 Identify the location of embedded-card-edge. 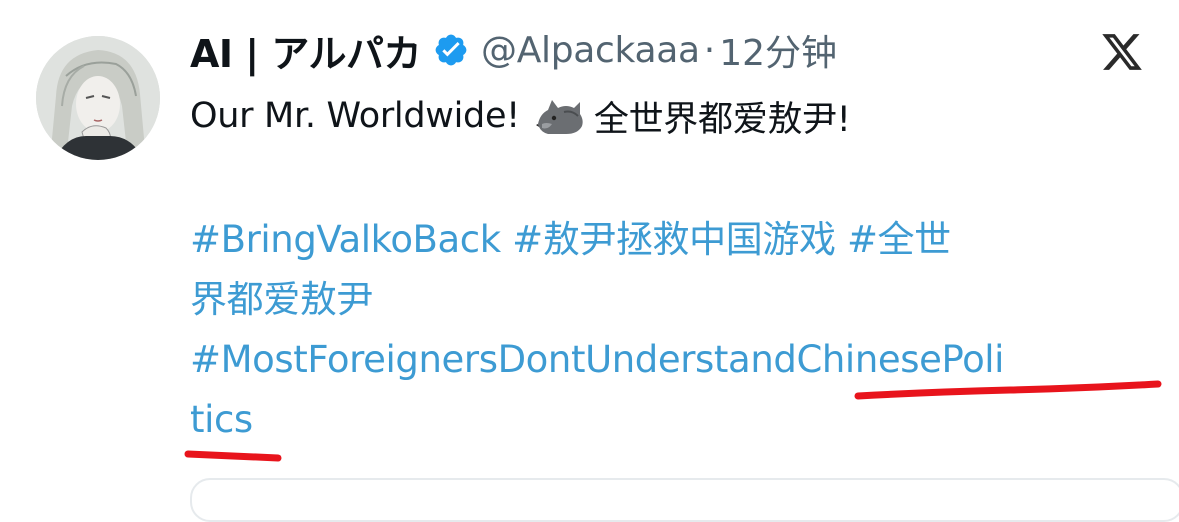
(684, 500).